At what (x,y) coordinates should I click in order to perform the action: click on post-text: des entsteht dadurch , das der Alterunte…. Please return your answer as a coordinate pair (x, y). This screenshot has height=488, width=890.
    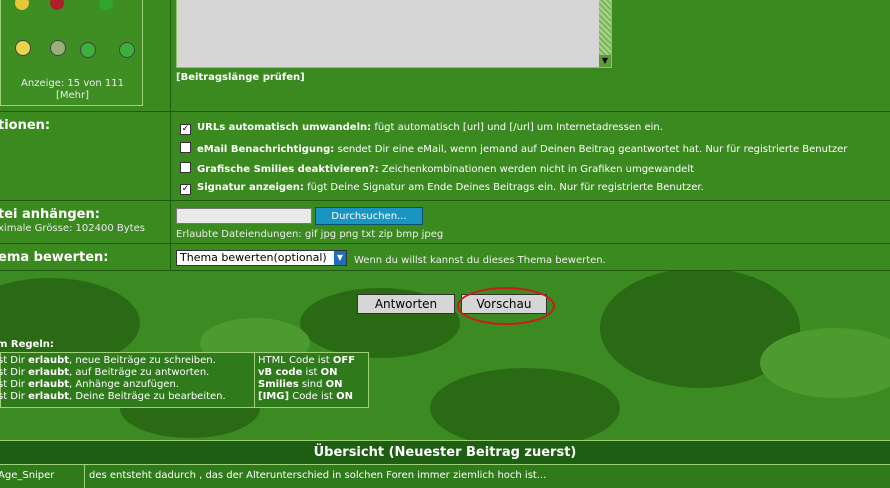
    Looking at the image, I should click on (318, 475).